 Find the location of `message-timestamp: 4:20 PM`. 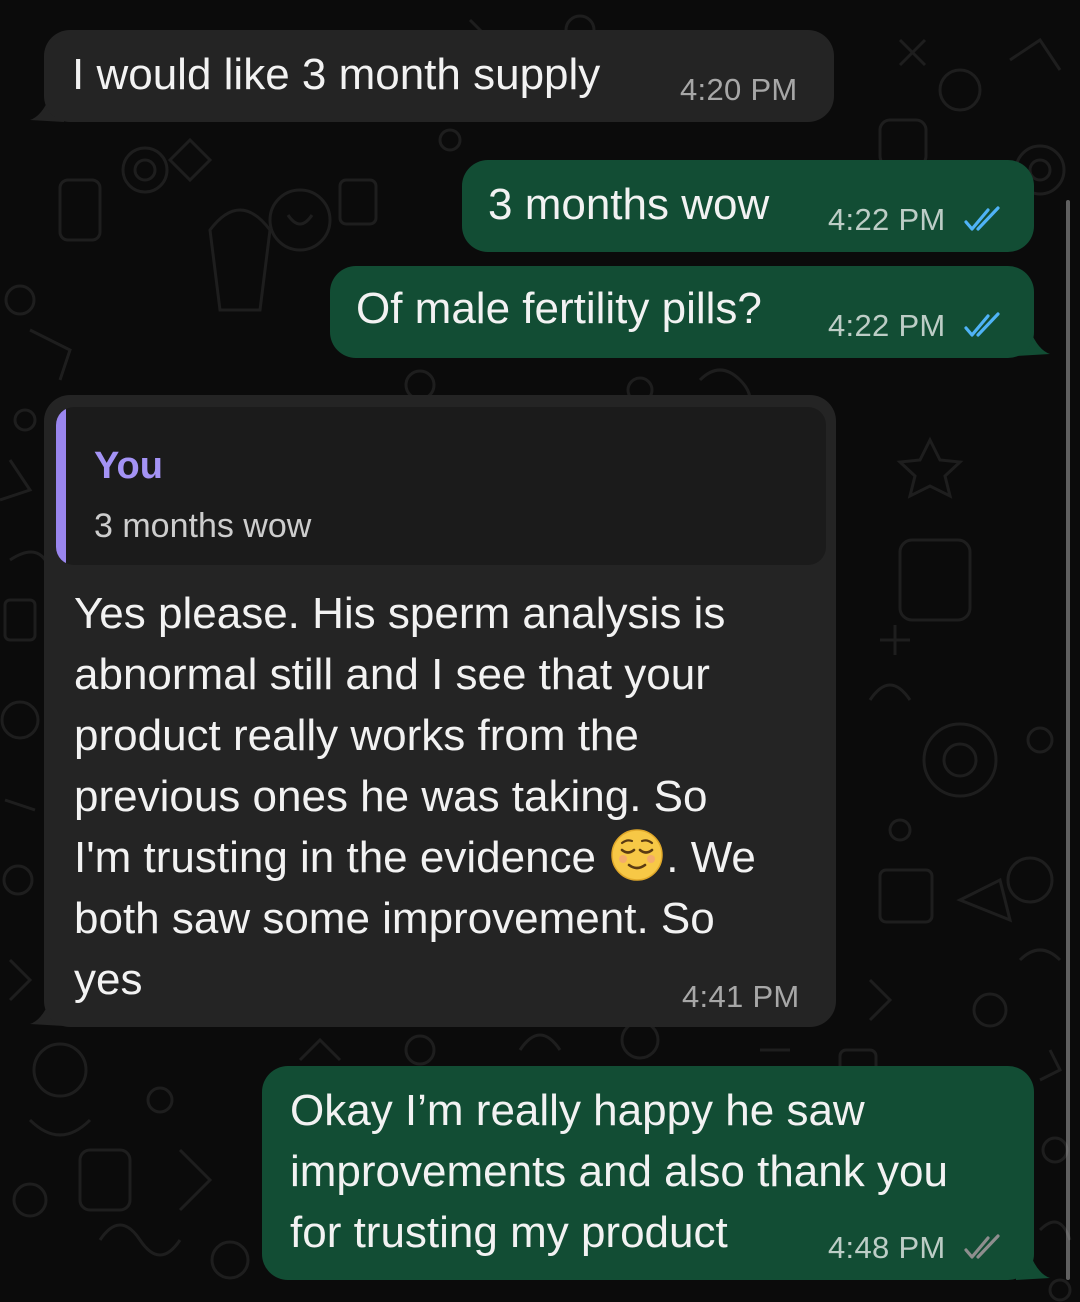

message-timestamp: 4:20 PM is located at coordinates (739, 89).